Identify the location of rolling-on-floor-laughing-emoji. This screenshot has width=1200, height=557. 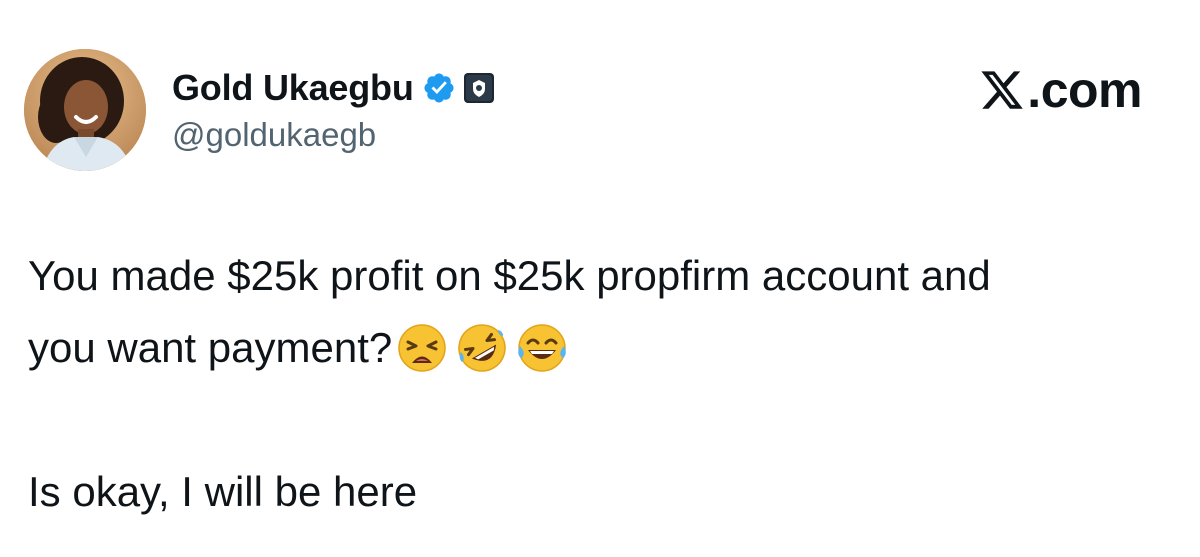
(482, 348).